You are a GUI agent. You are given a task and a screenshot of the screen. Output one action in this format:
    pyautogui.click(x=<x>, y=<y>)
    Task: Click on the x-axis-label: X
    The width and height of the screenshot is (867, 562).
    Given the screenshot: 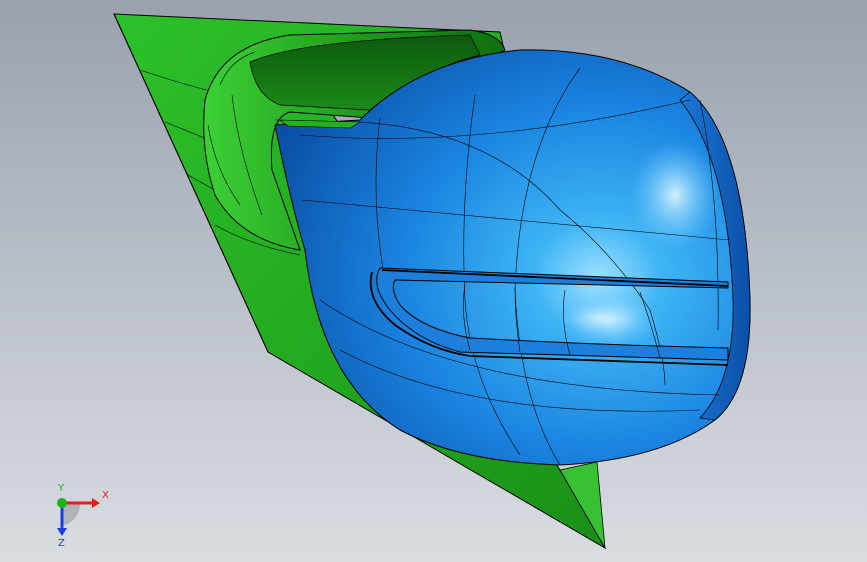 What is the action you would take?
    pyautogui.click(x=105, y=495)
    